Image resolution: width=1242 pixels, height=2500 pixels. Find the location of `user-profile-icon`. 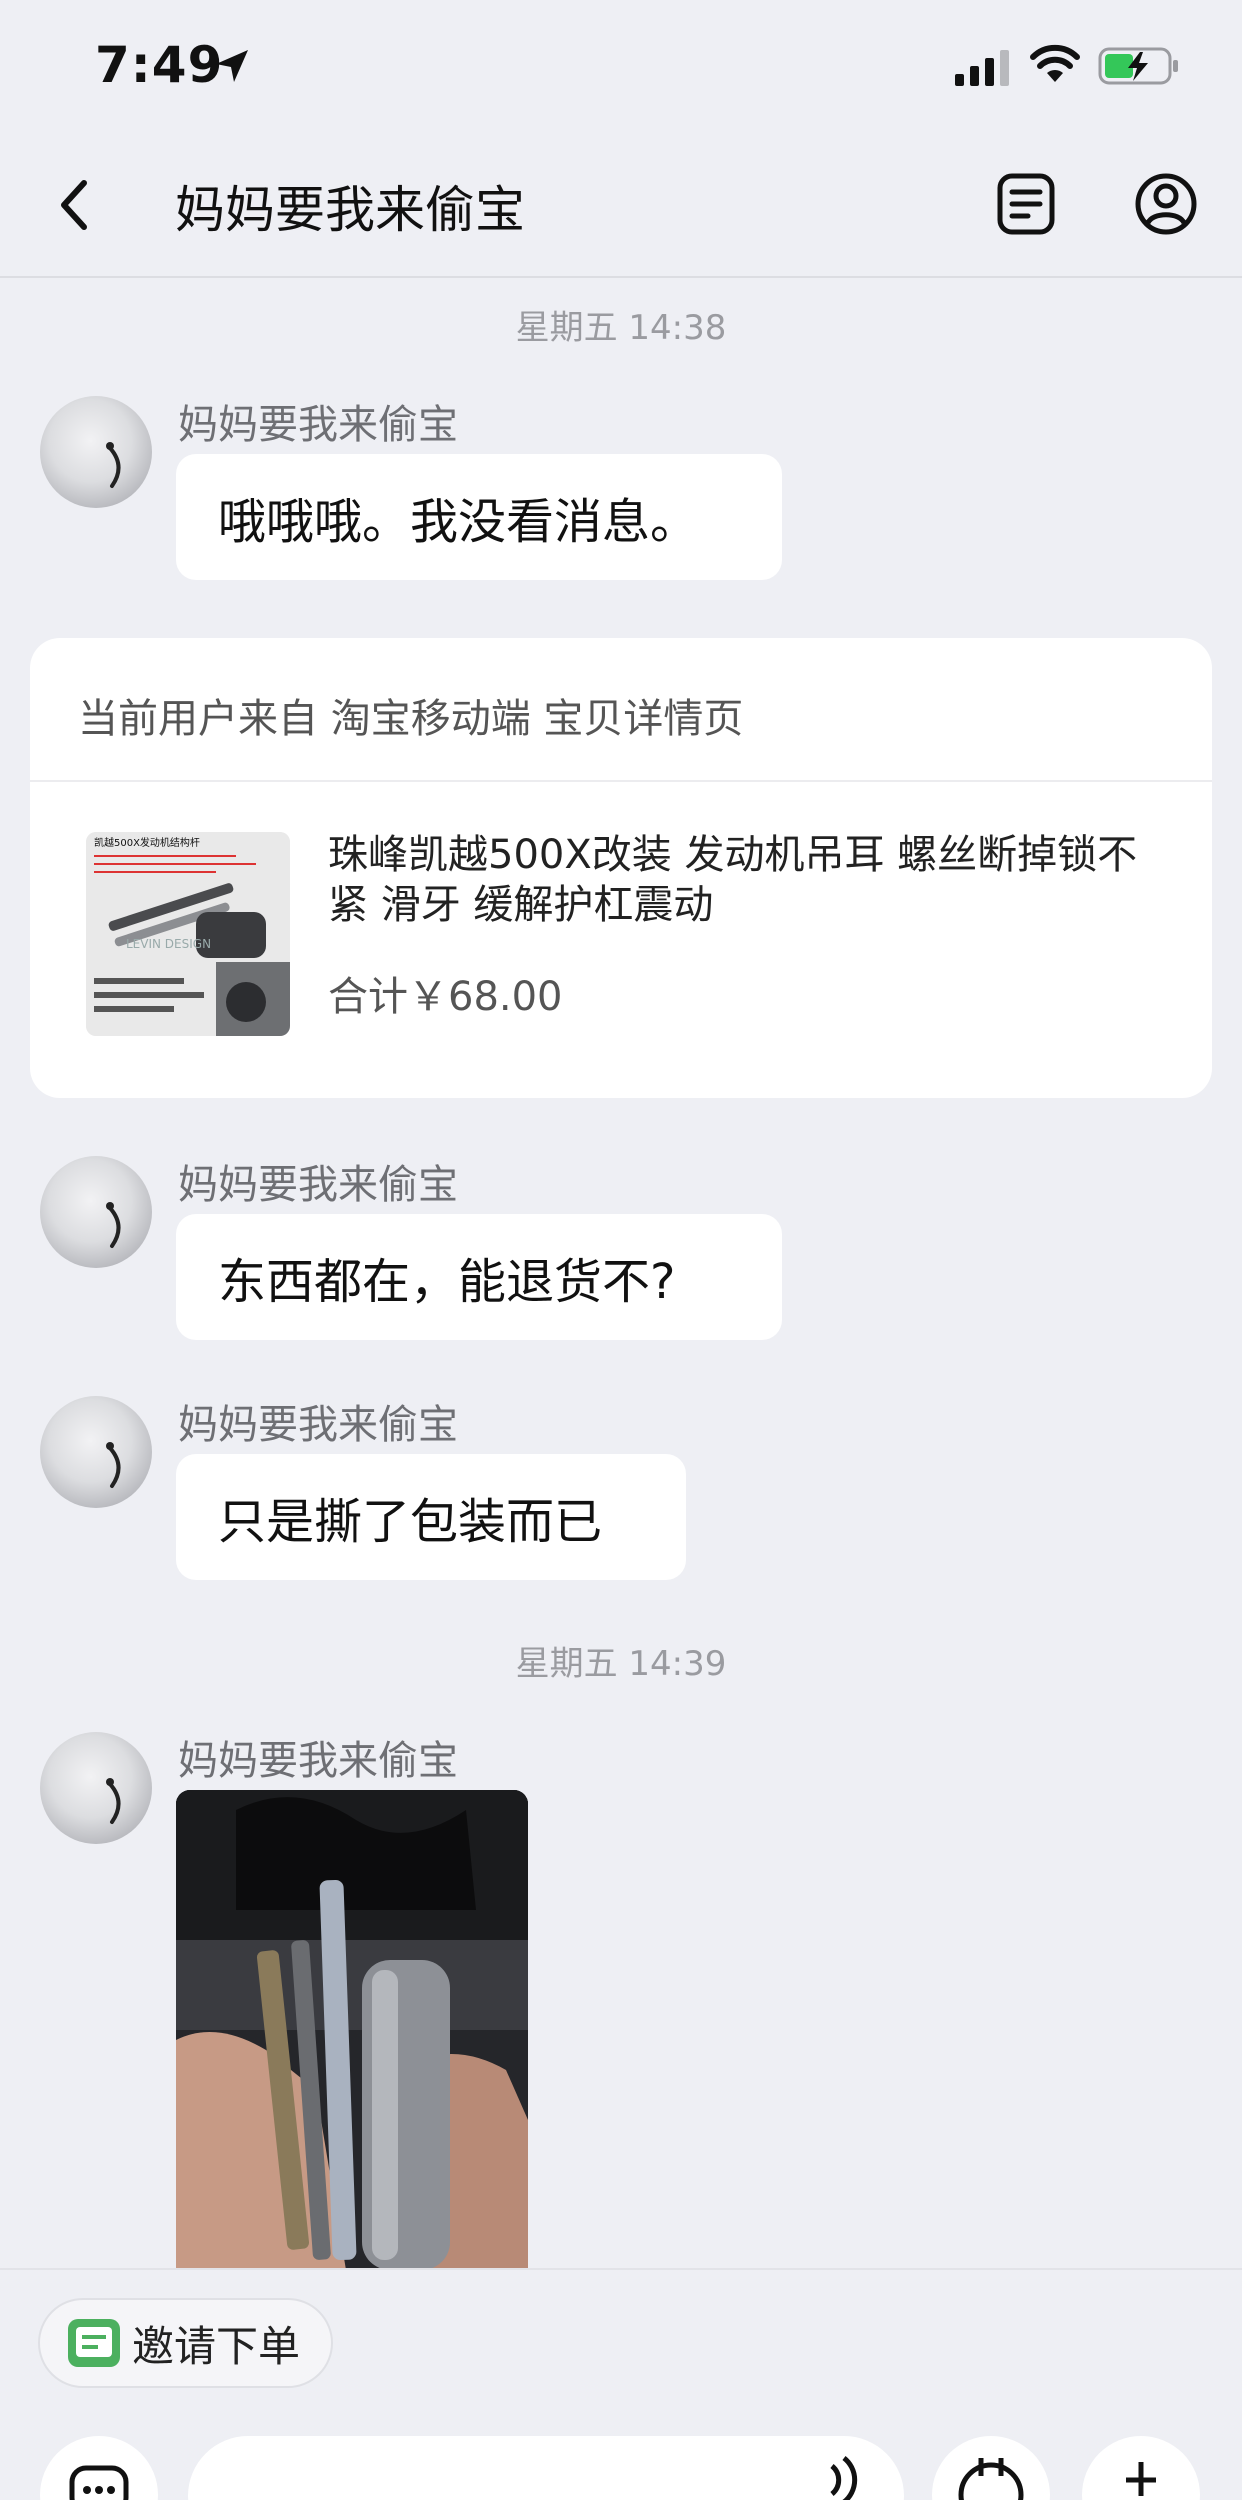

user-profile-icon is located at coordinates (1166, 204).